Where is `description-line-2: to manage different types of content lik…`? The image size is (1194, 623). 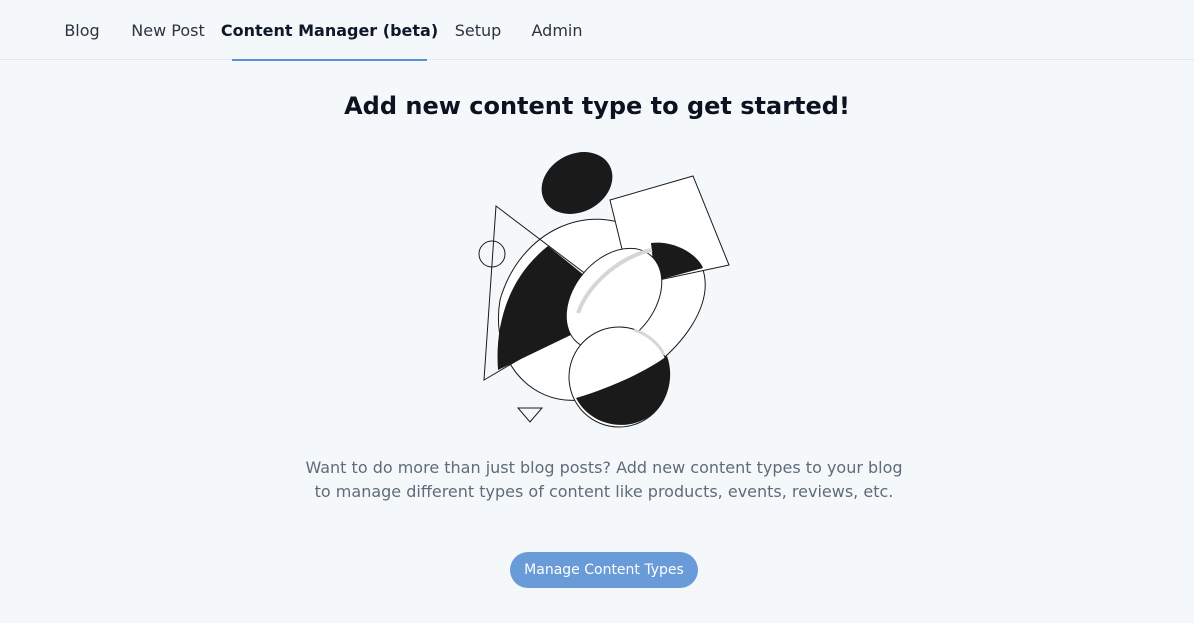
description-line-2: to manage different types of content lik… is located at coordinates (604, 491).